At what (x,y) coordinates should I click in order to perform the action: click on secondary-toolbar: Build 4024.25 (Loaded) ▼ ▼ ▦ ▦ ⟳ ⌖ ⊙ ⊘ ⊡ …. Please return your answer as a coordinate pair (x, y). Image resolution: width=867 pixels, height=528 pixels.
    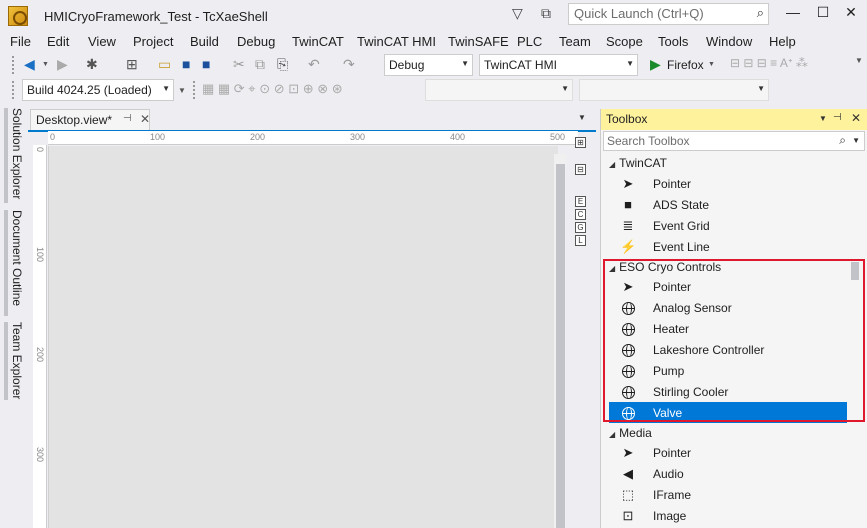
    Looking at the image, I should click on (433, 90).